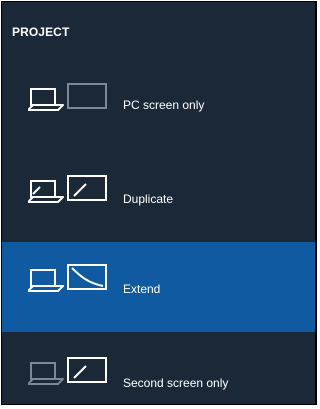  I want to click on second-screen-only-icon, so click(67, 371).